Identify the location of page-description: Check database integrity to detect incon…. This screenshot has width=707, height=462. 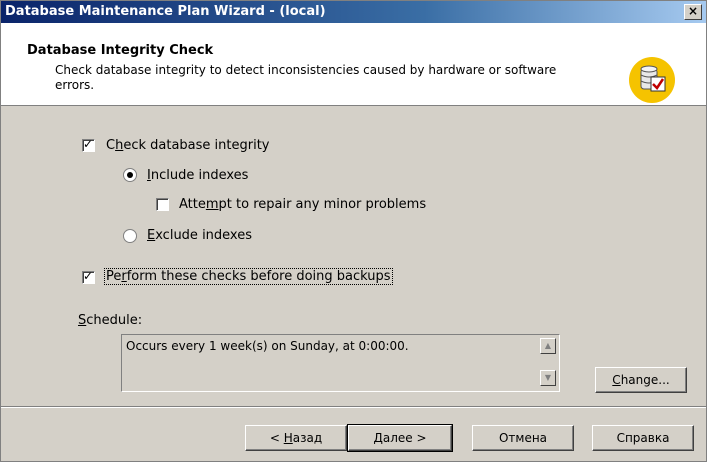
(306, 77).